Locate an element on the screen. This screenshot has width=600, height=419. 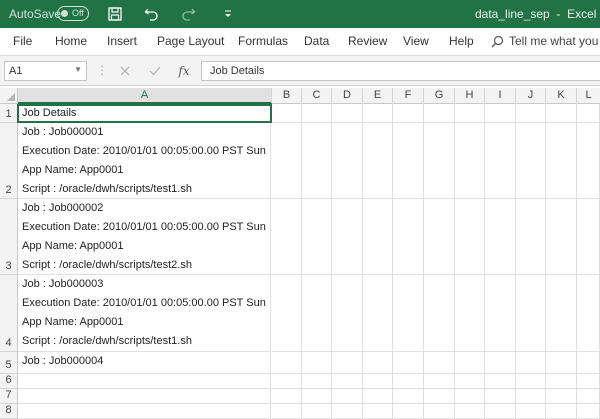
column-header-f: F is located at coordinates (408, 96).